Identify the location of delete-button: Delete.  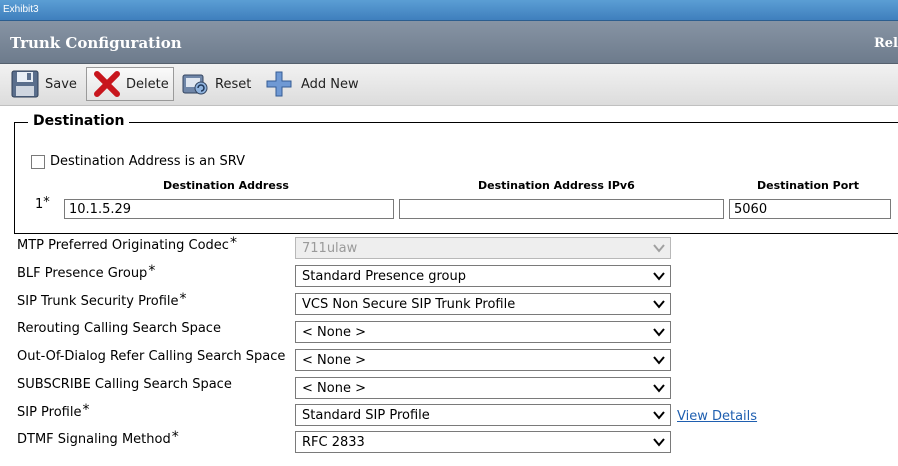
(130, 84).